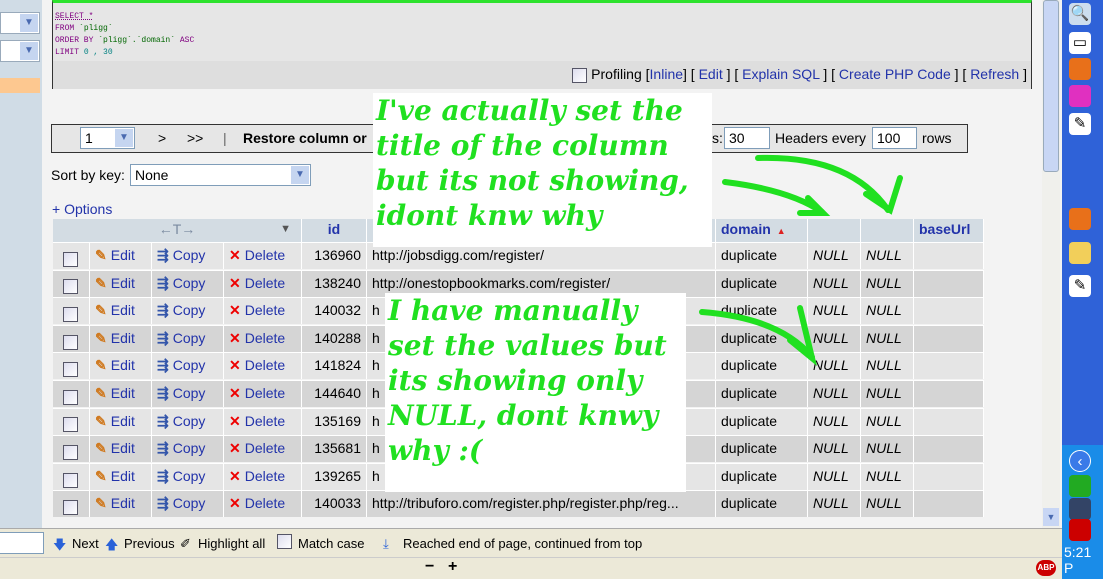 The width and height of the screenshot is (1103, 579). I want to click on notepad-icon: ✎, so click(1080, 124).